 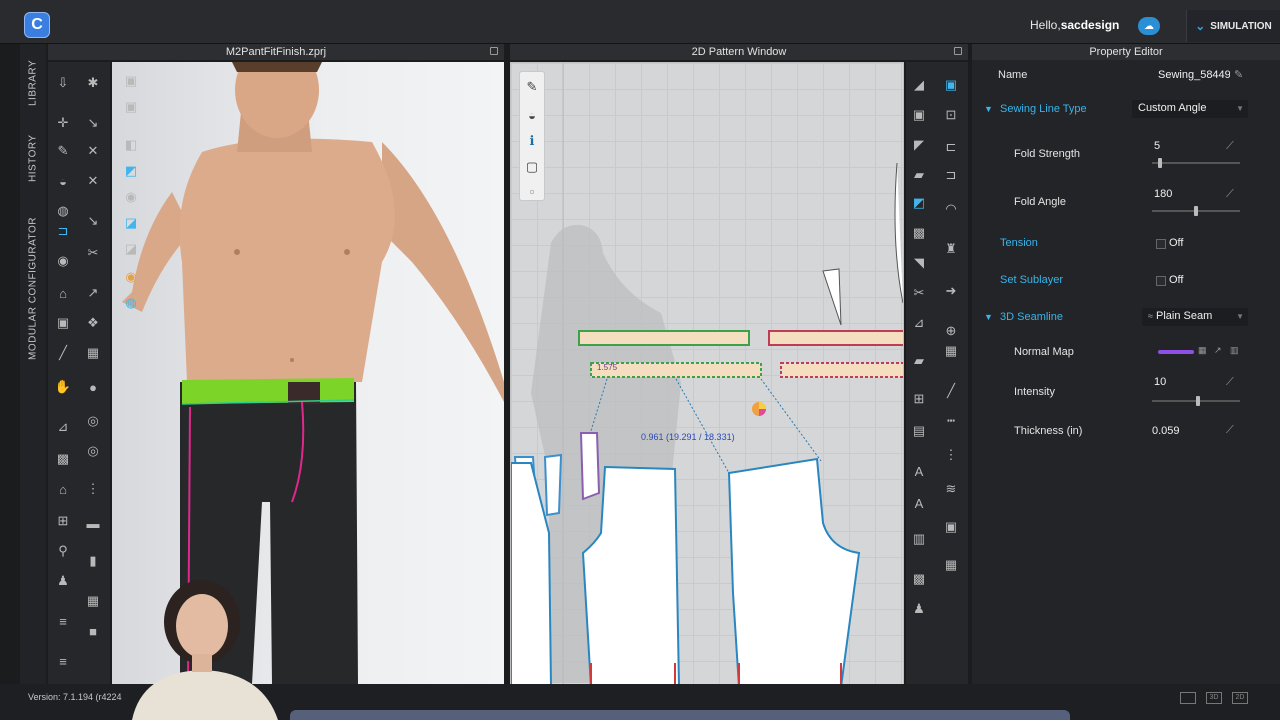 I want to click on light-icon: ◩, so click(x=131, y=171).